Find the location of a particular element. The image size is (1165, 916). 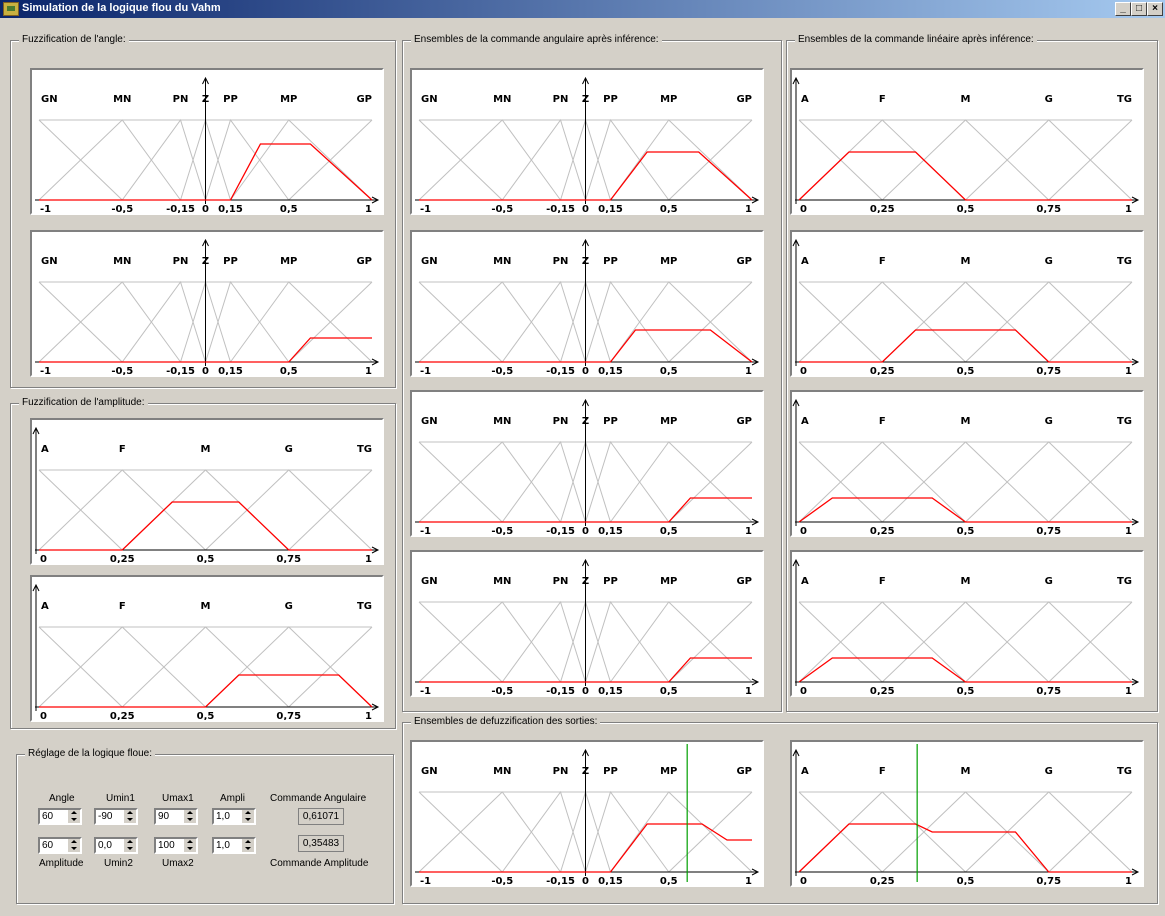

tick-label: 0,75 is located at coordinates (288, 715).